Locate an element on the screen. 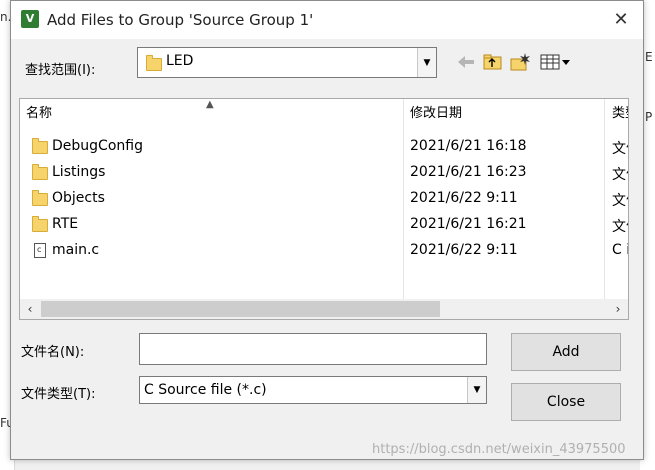 Image resolution: width=655 pixels, height=470 pixels. background-right-text-1: E is located at coordinates (649, 57).